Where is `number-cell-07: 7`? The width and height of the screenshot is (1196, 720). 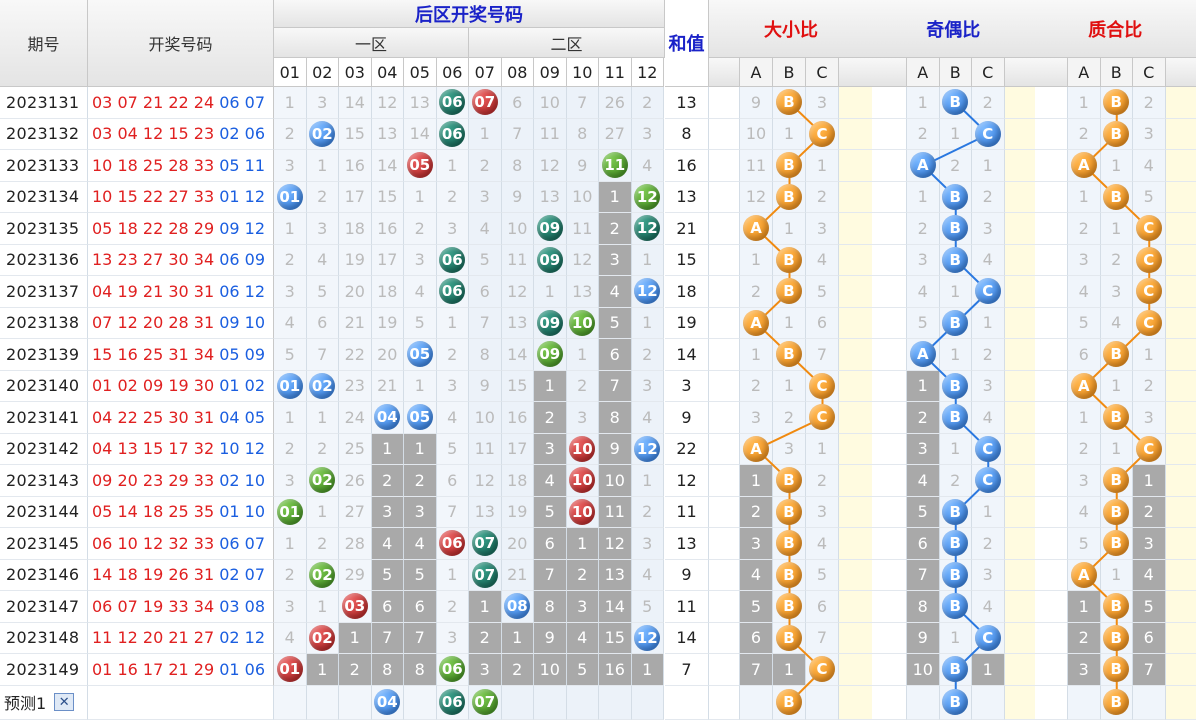 number-cell-07: 7 is located at coordinates (485, 323).